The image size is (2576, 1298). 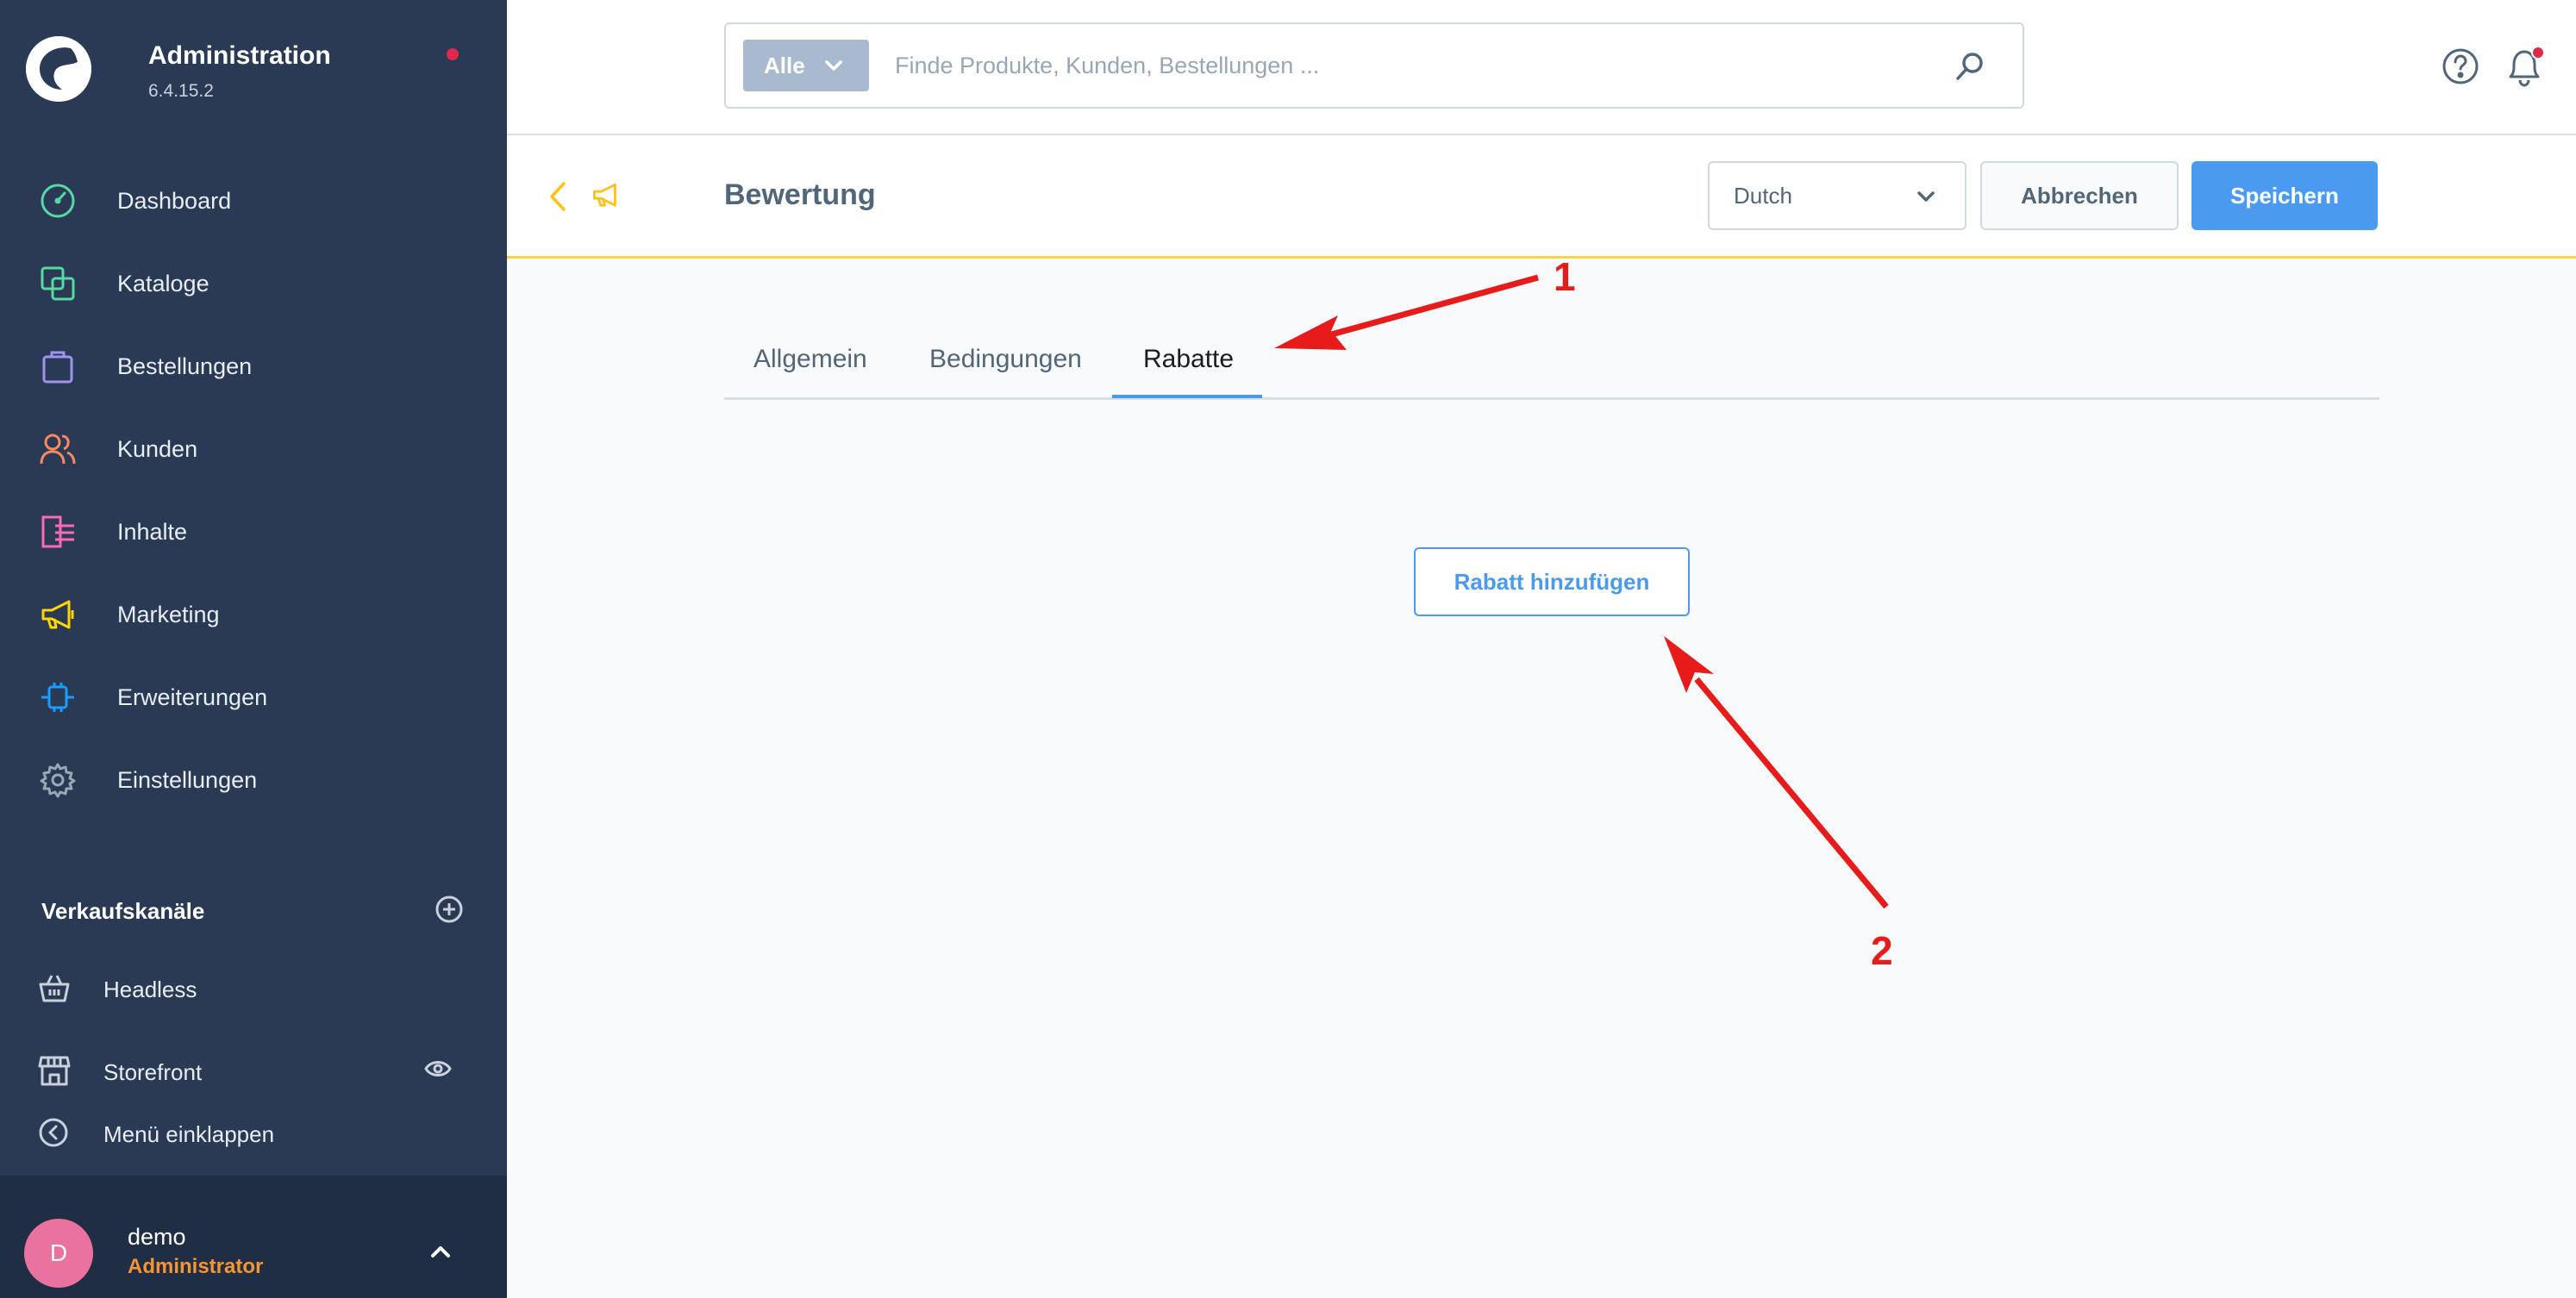 I want to click on tab-conditions: Bedingungen, so click(x=1005, y=359).